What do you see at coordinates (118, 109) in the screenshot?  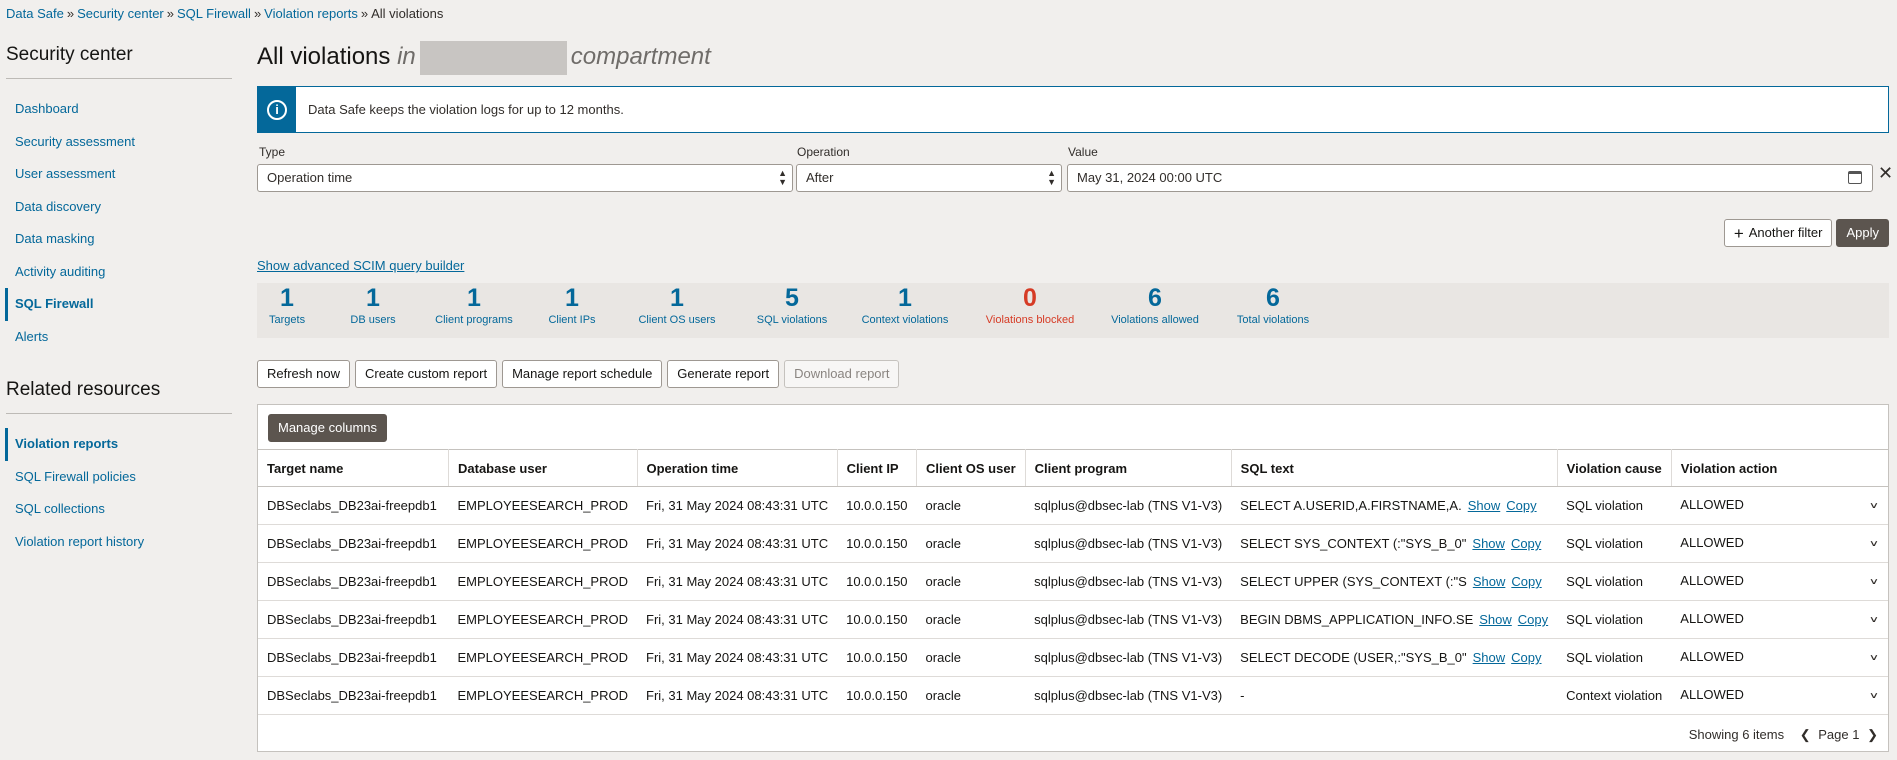 I see `sidebar-item-dashboard: Dashboard` at bounding box center [118, 109].